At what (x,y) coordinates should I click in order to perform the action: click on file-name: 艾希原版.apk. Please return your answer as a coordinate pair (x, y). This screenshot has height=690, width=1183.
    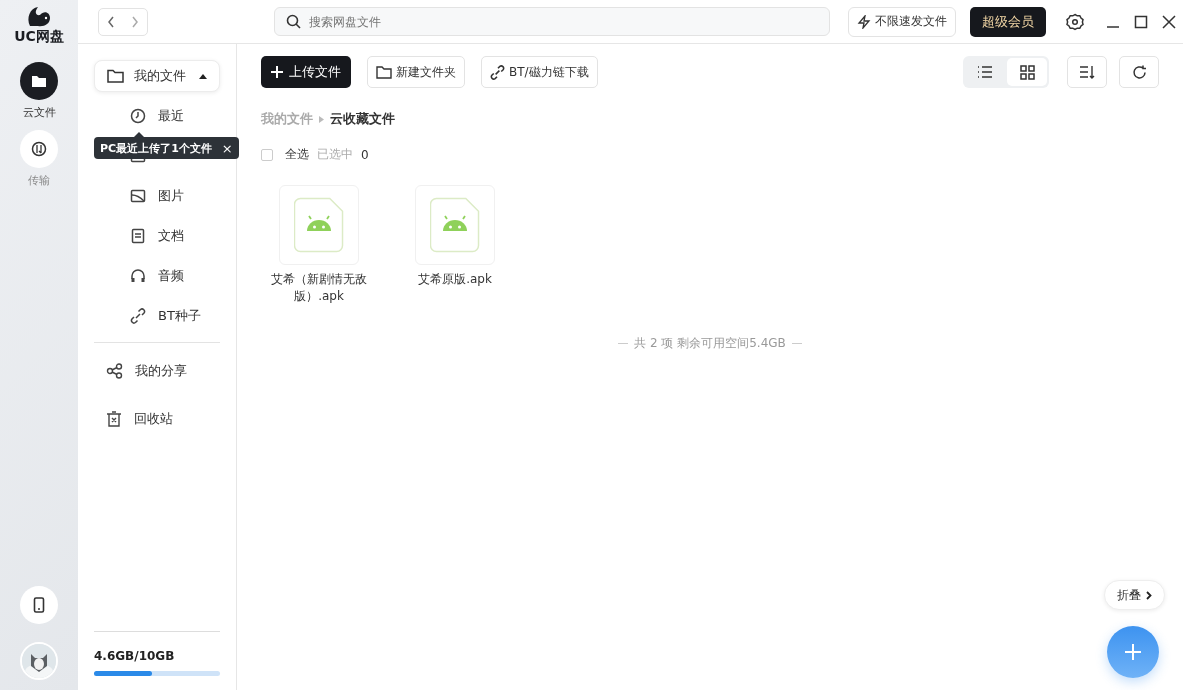
    Looking at the image, I should click on (455, 279).